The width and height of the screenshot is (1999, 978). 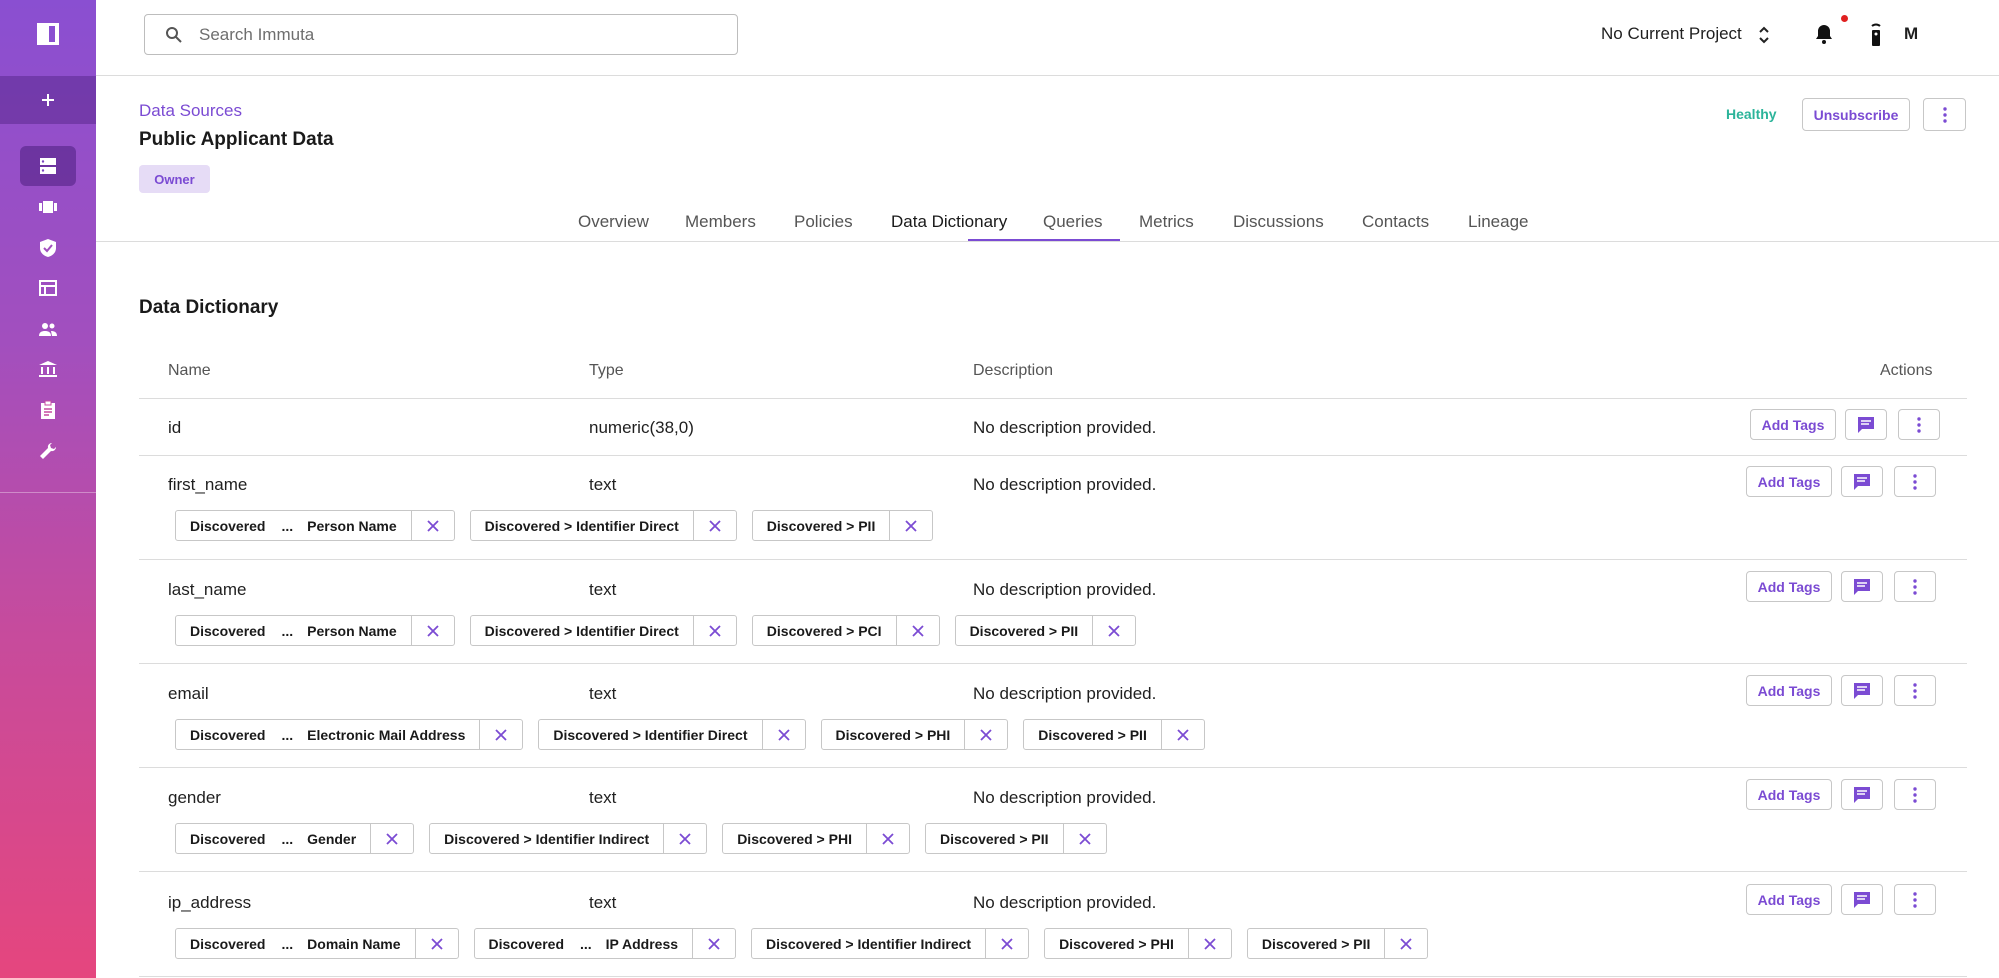 I want to click on unfold-icon, so click(x=1764, y=35).